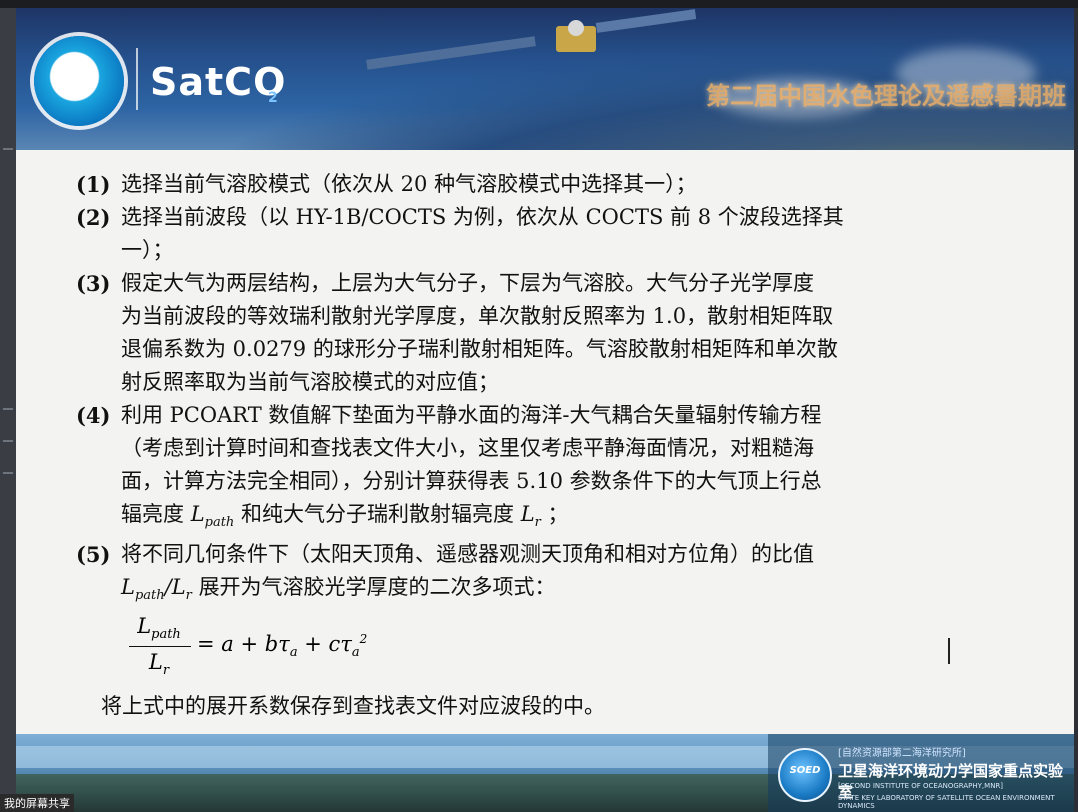 This screenshot has height=812, width=1078. What do you see at coordinates (377, 514) in the screenshot?
I see `item-text: 和纯大气分子瑞利散射辐亮度` at bounding box center [377, 514].